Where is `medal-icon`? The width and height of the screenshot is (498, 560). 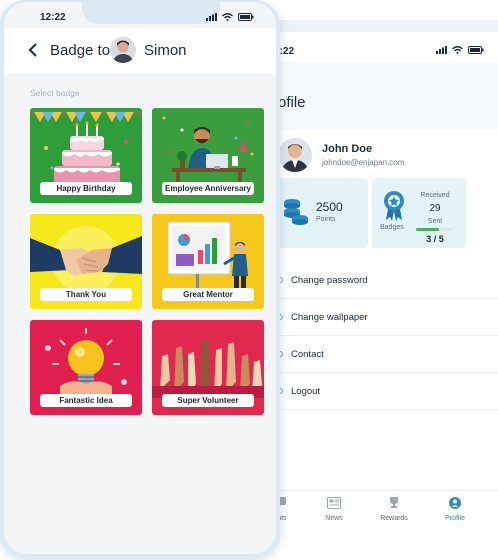 medal-icon is located at coordinates (394, 206).